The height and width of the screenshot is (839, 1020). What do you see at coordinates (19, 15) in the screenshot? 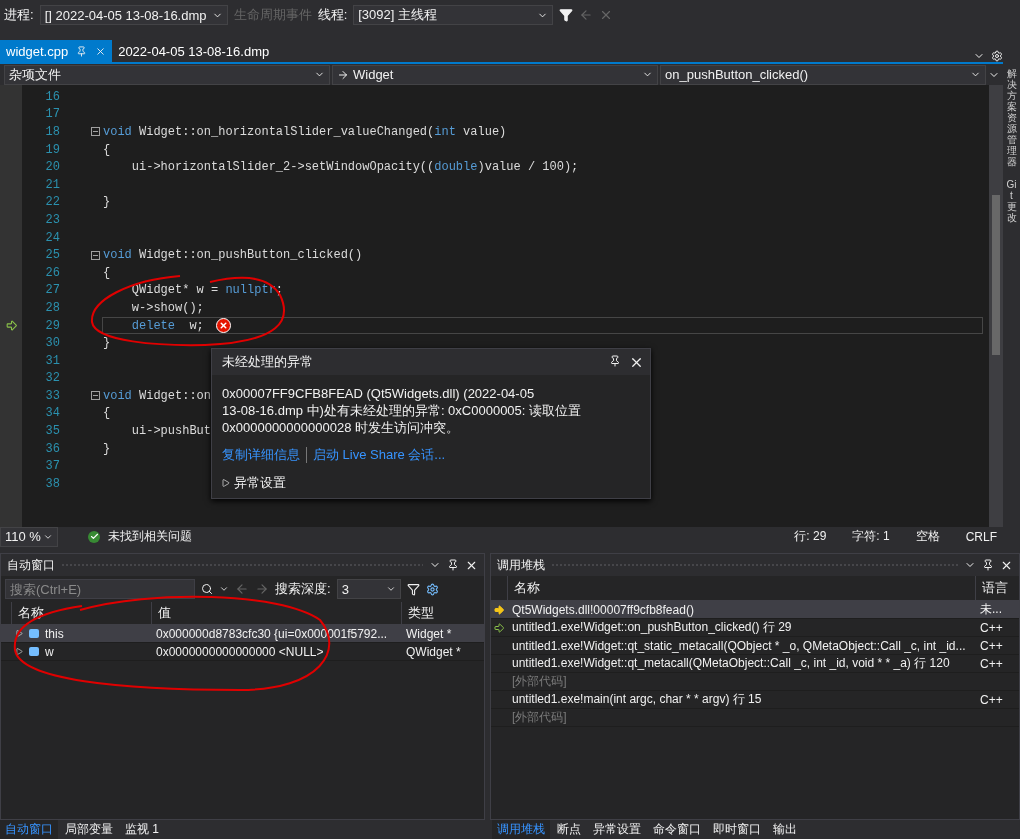
I see `process-label: 进程:` at bounding box center [19, 15].